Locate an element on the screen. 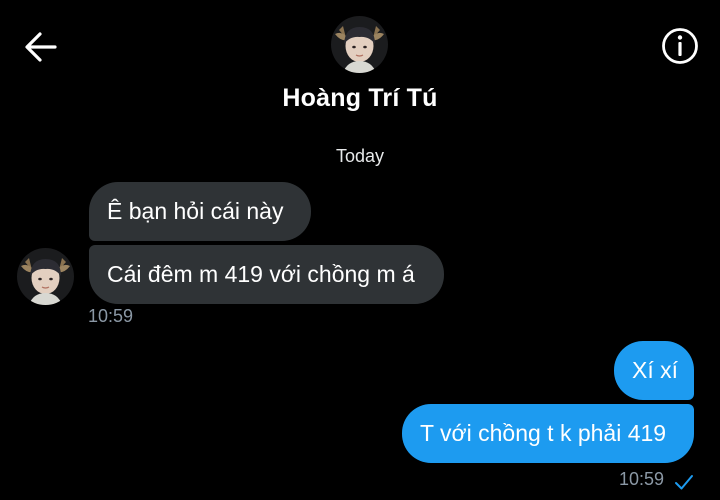  contact-name: Hoàng Trí Tú is located at coordinates (360, 98).